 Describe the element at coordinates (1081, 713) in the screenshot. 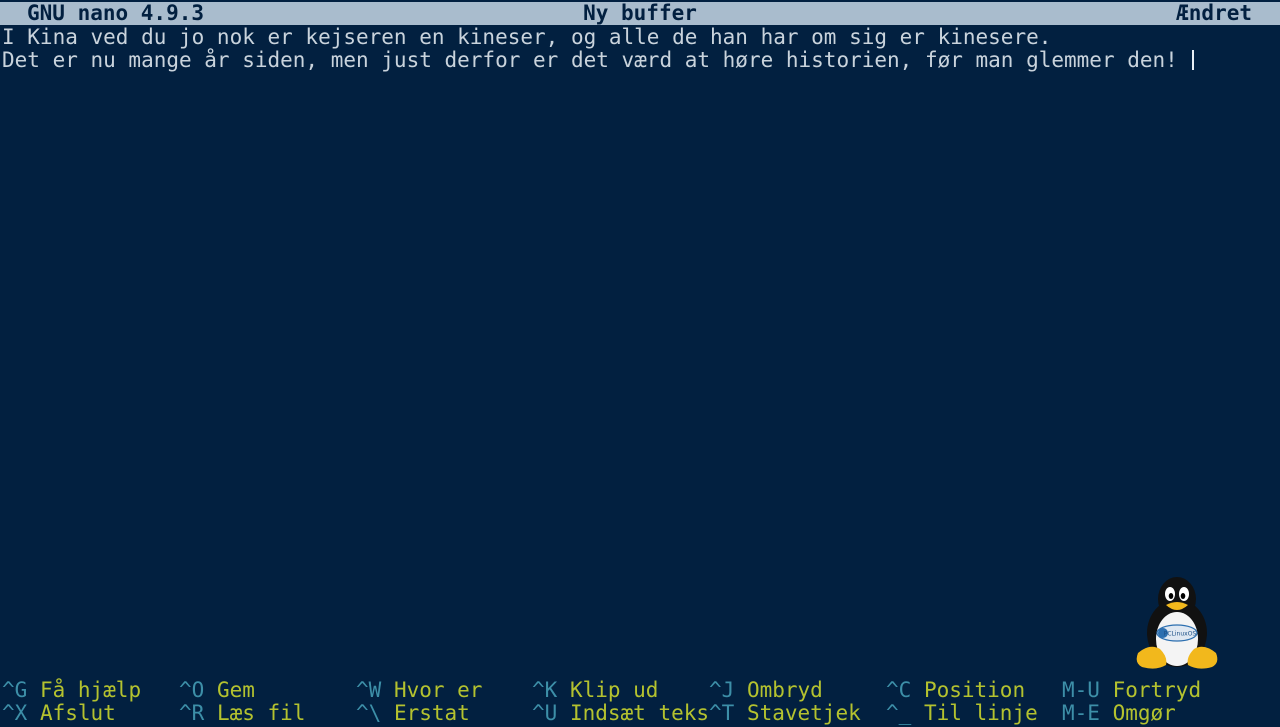

I see `shortcut-key: M-E` at that location.